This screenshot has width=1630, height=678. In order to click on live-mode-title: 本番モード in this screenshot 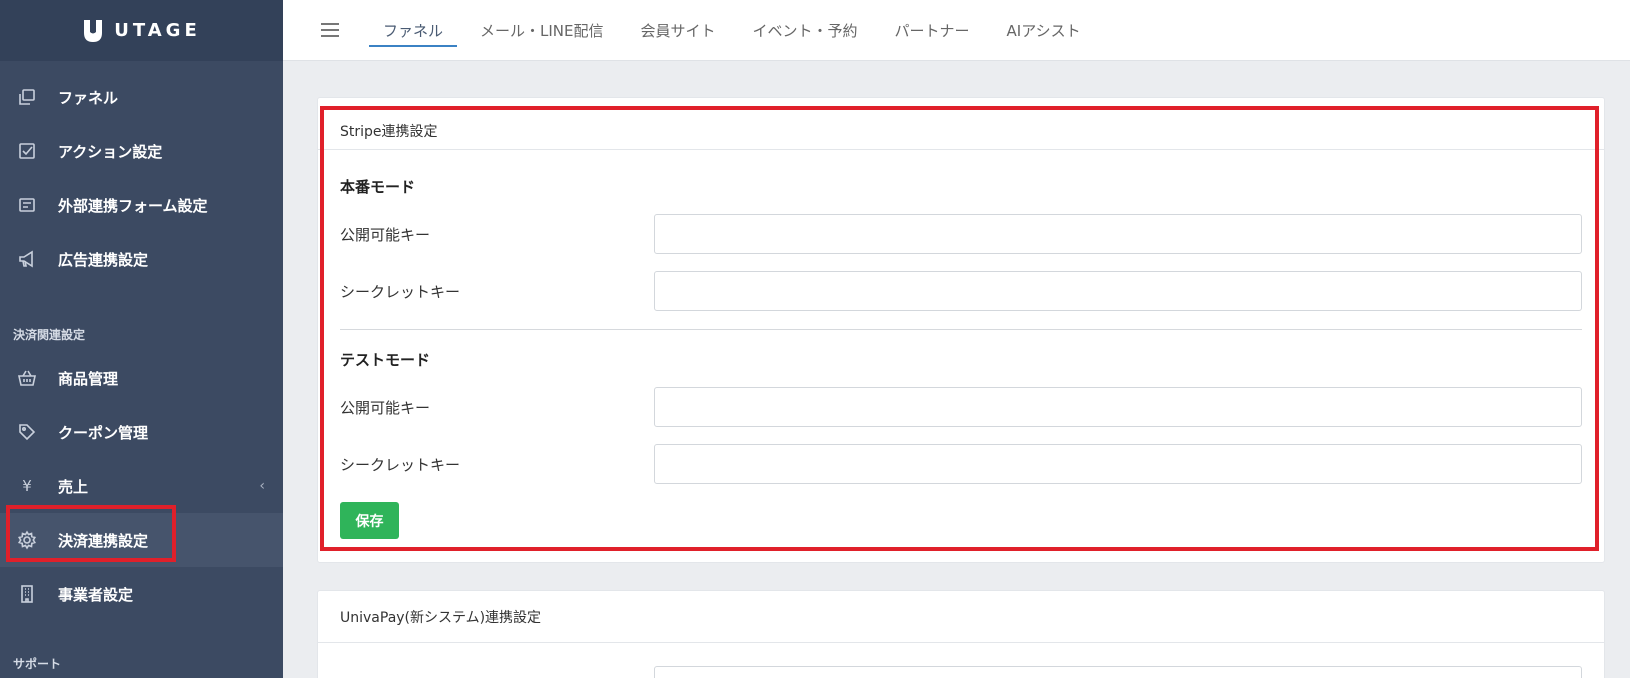, I will do `click(378, 186)`.